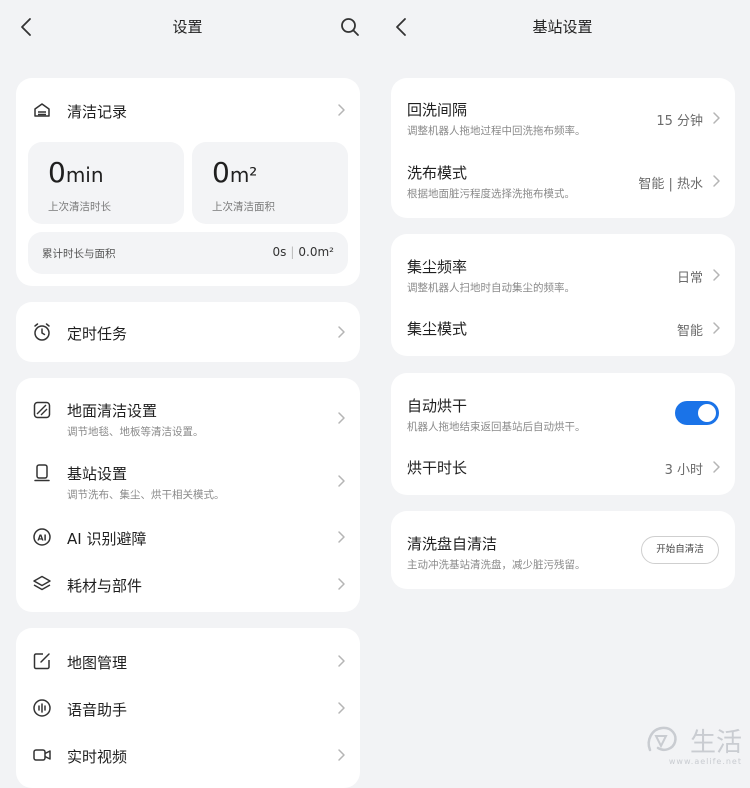 The height and width of the screenshot is (788, 750). What do you see at coordinates (188, 253) in the screenshot?
I see `total-stats-row: 累计时长与面积 0s | 0.0m²` at bounding box center [188, 253].